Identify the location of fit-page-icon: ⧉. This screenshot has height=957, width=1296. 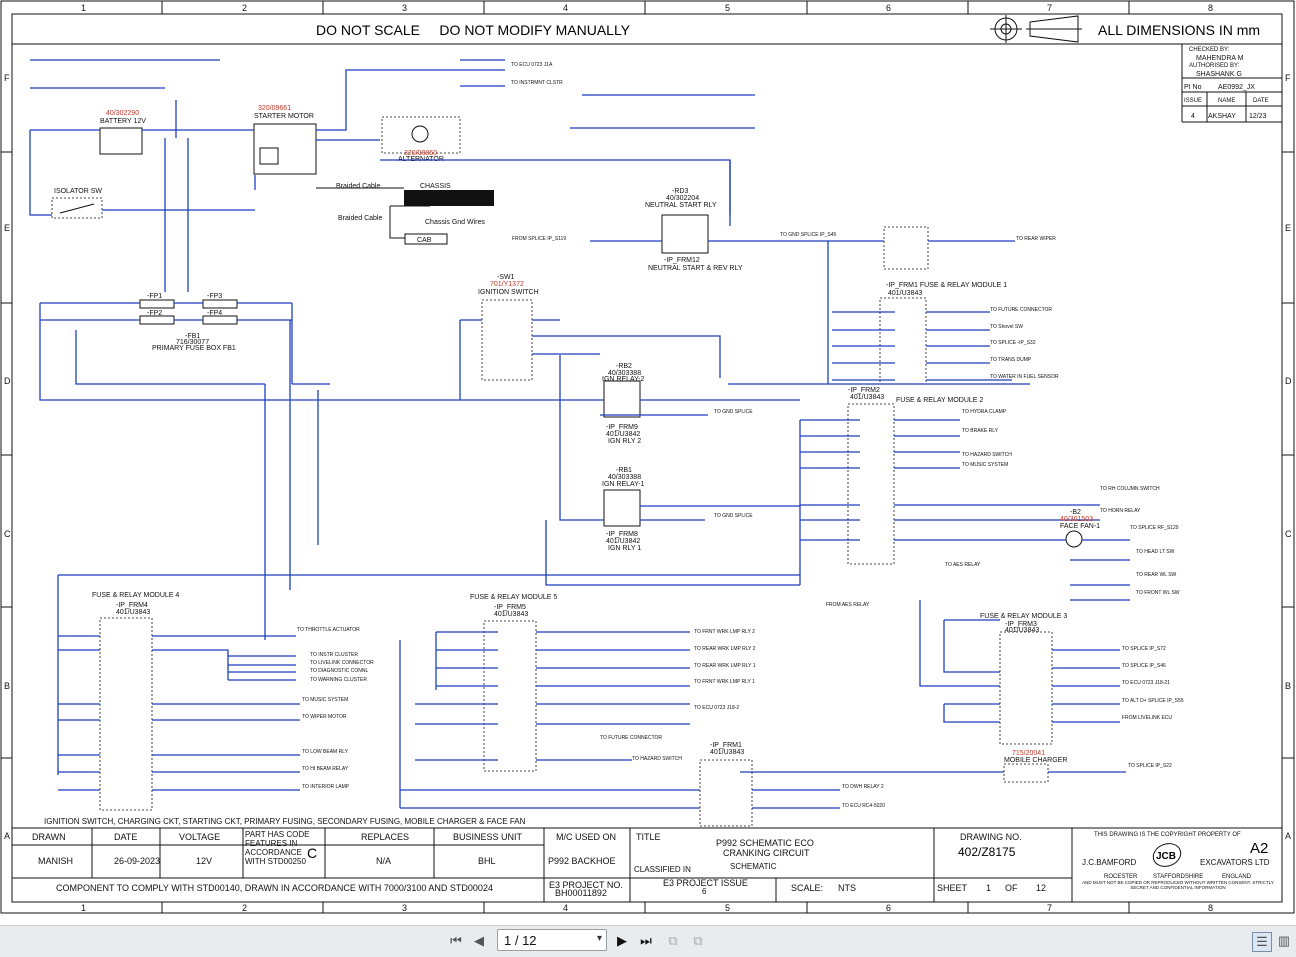
(698, 940).